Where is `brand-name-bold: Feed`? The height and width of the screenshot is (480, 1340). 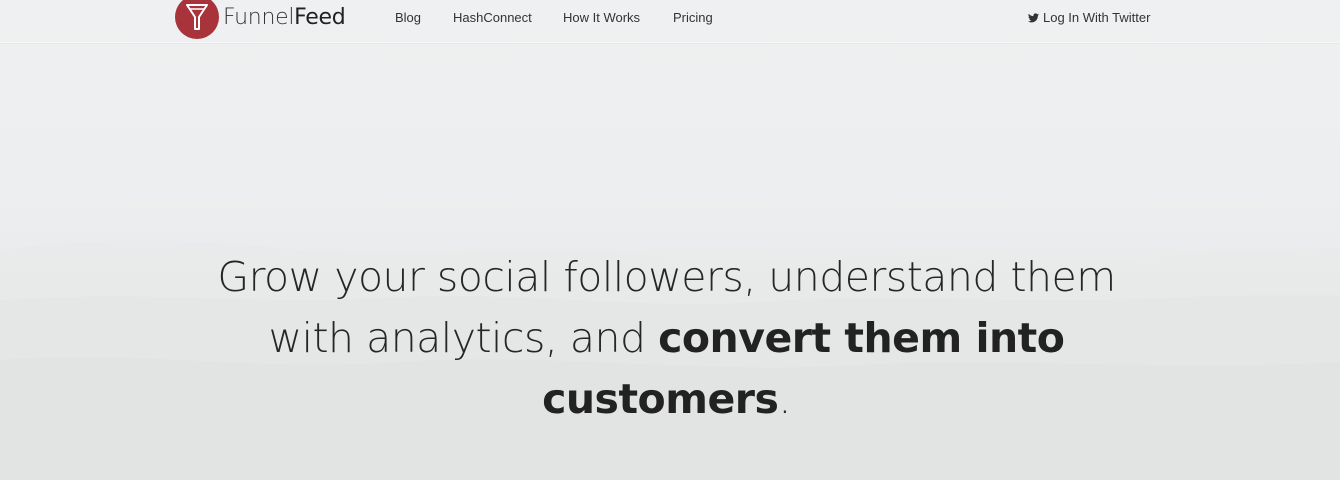 brand-name-bold: Feed is located at coordinates (320, 17).